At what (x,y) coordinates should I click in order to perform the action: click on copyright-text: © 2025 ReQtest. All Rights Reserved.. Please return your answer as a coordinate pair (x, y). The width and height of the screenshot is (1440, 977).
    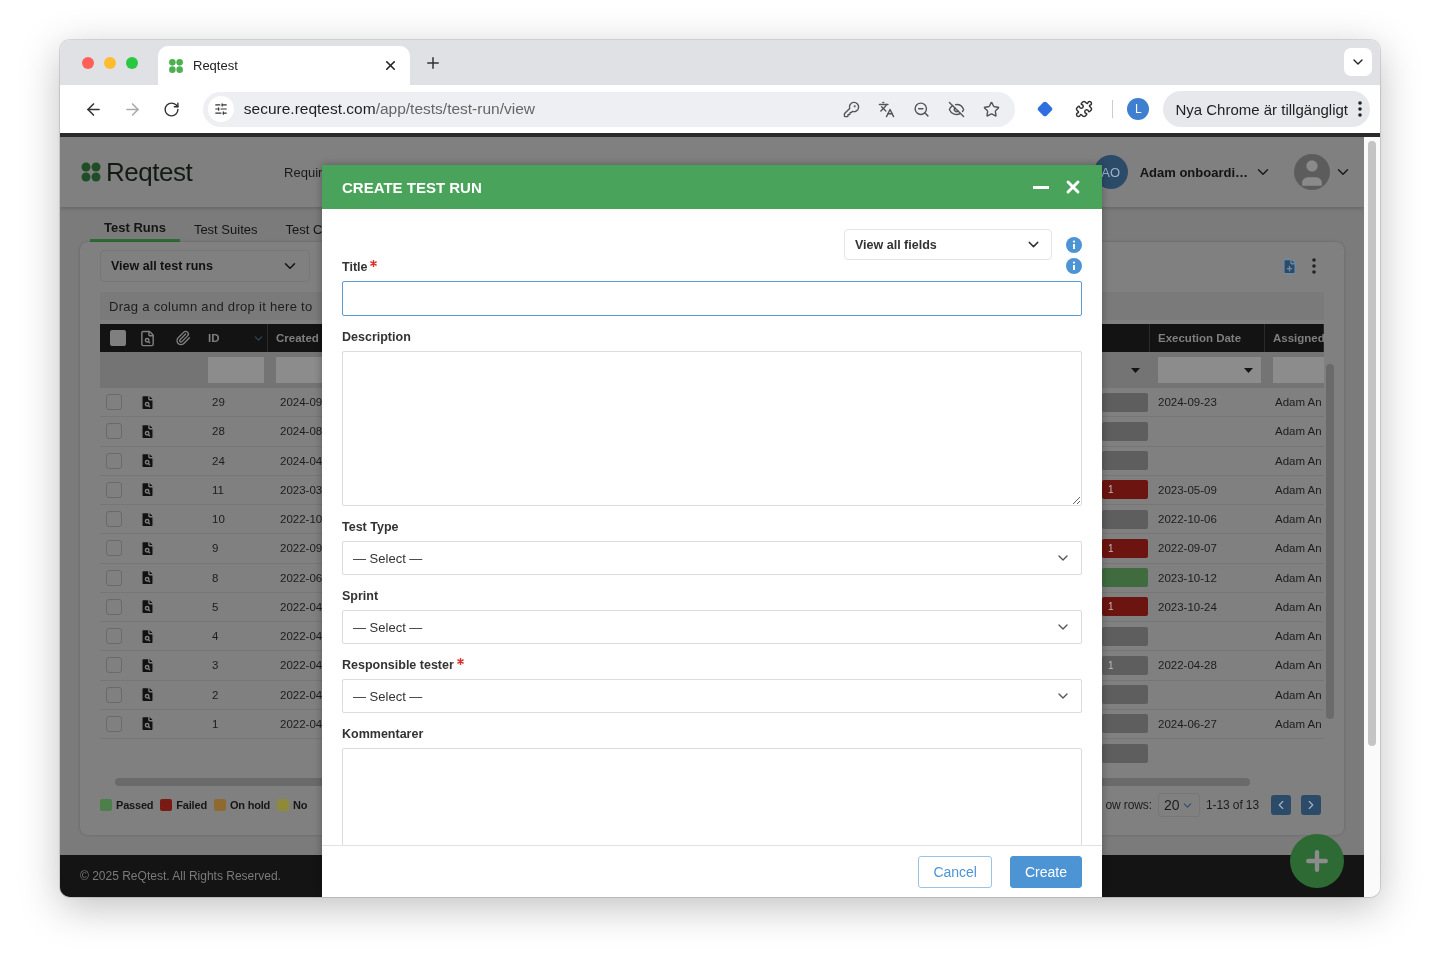
    Looking at the image, I should click on (180, 876).